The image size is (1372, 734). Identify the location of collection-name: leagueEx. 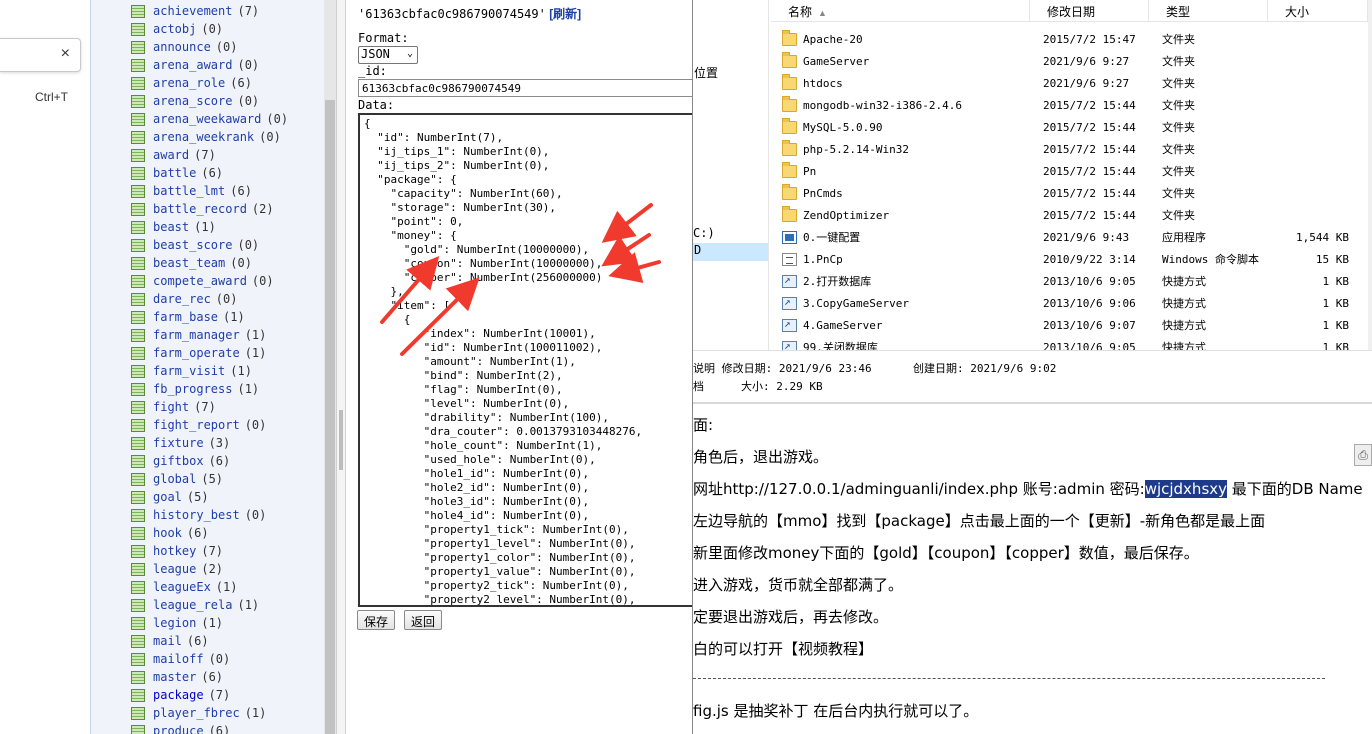
(182, 587).